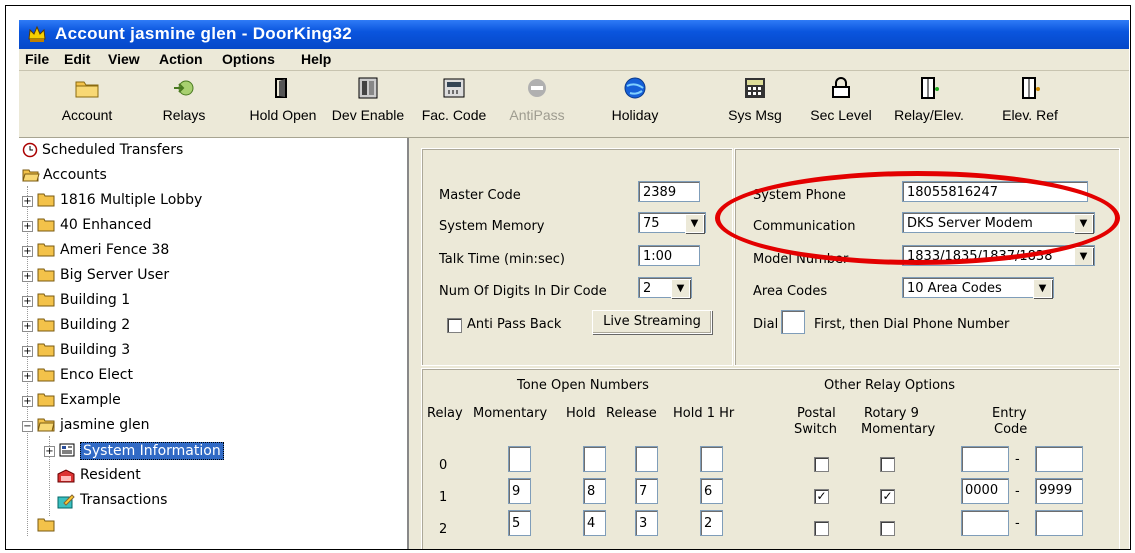 The image size is (1135, 553). Describe the element at coordinates (574, 60) in the screenshot. I see `menu-bar: File Edit View Action Options Help` at that location.